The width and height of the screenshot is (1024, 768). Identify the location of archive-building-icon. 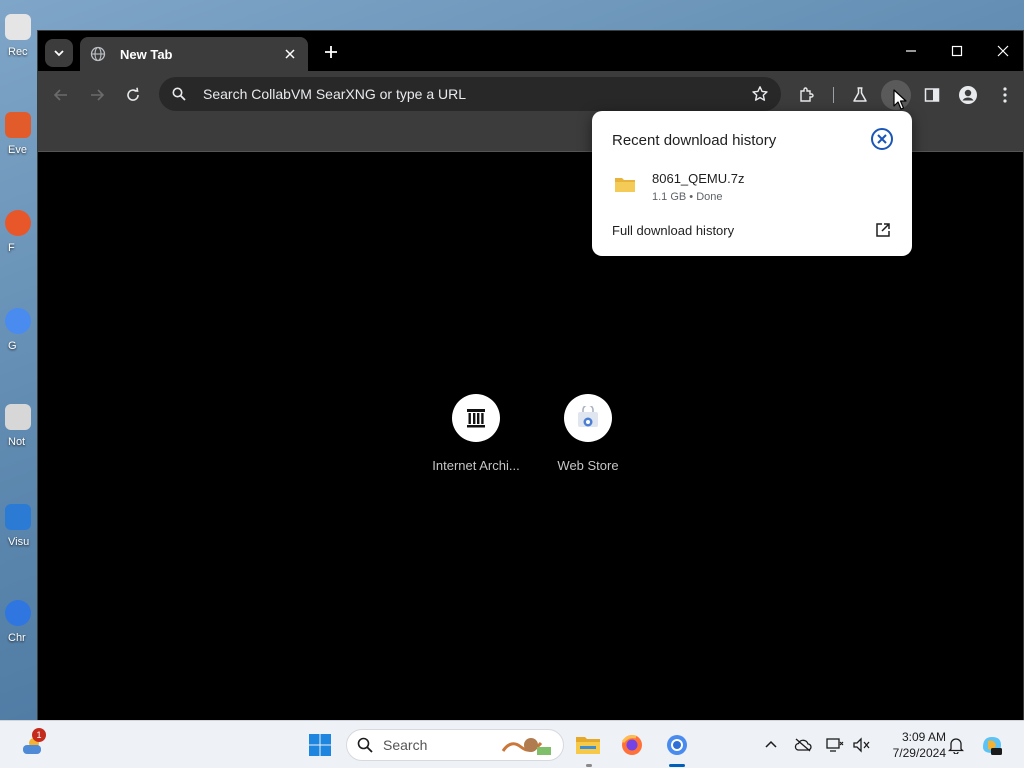
(476, 418).